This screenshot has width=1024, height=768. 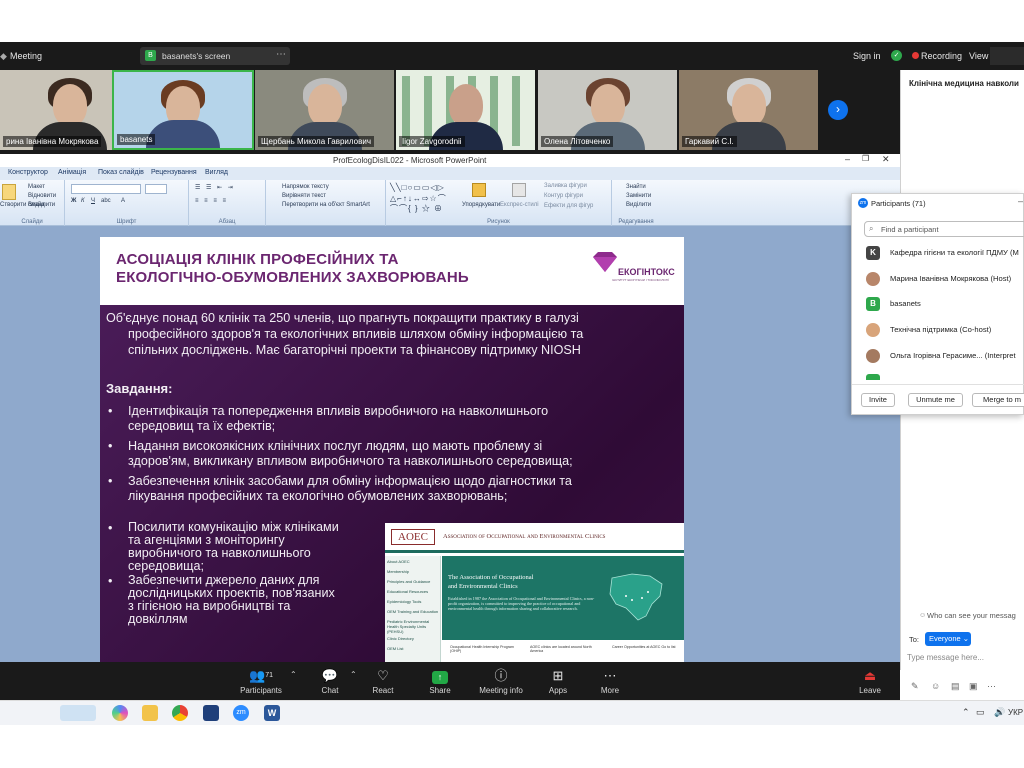 What do you see at coordinates (261, 680) in the screenshot?
I see `participants-button: 👥71 Participants` at bounding box center [261, 680].